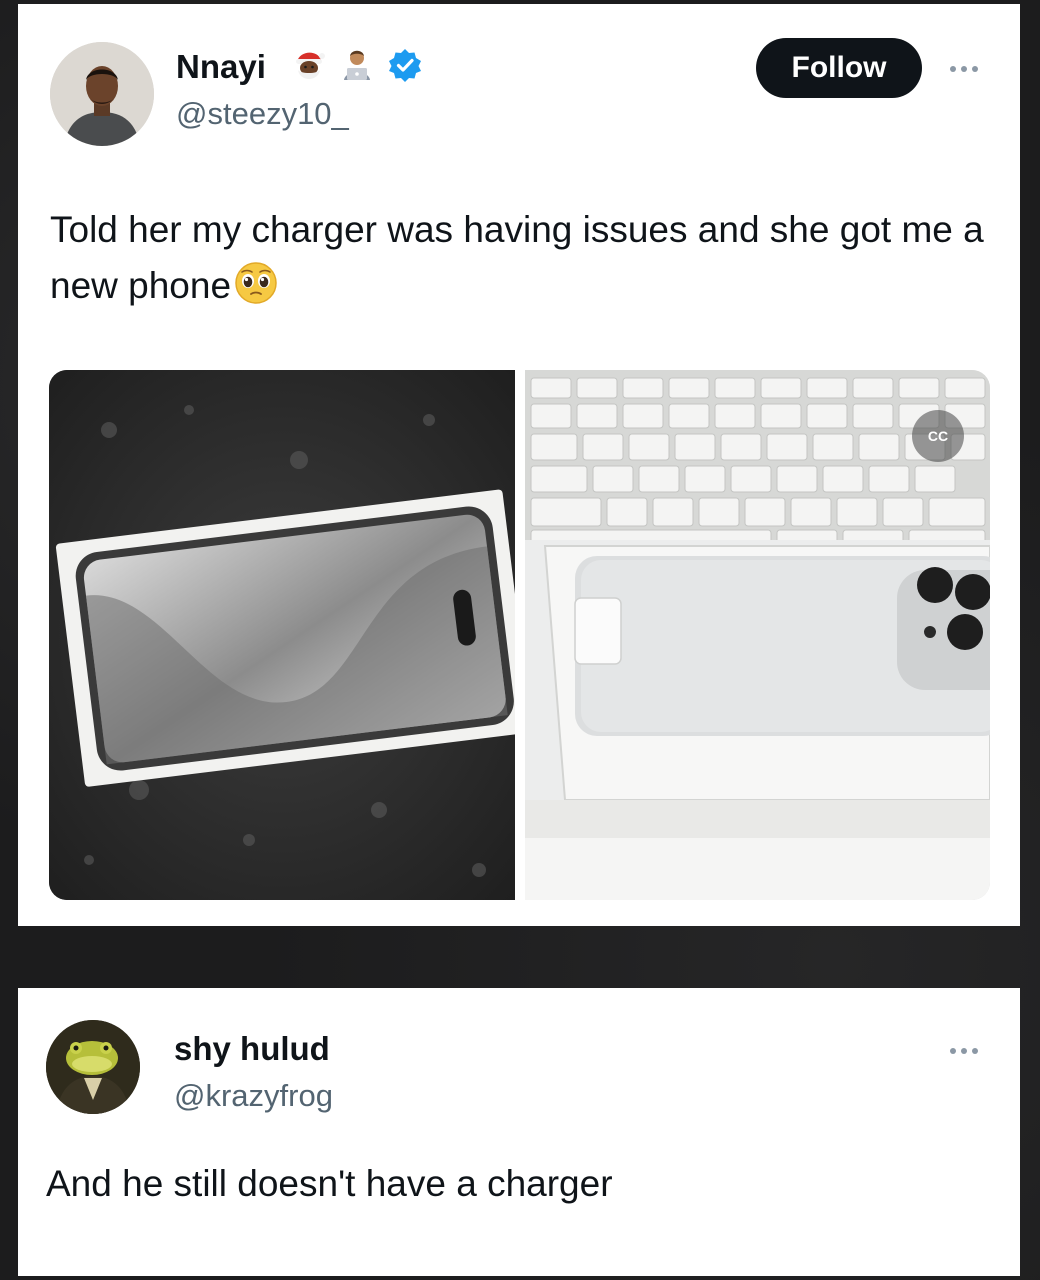 The height and width of the screenshot is (1280, 1040). I want to click on author-badges, so click(357, 65).